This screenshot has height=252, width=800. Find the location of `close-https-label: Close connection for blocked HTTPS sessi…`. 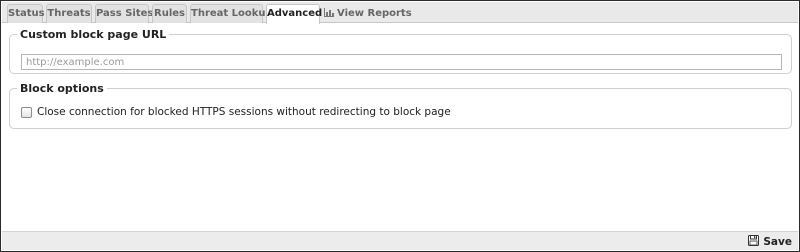

close-https-label: Close connection for blocked HTTPS sessi… is located at coordinates (244, 112).